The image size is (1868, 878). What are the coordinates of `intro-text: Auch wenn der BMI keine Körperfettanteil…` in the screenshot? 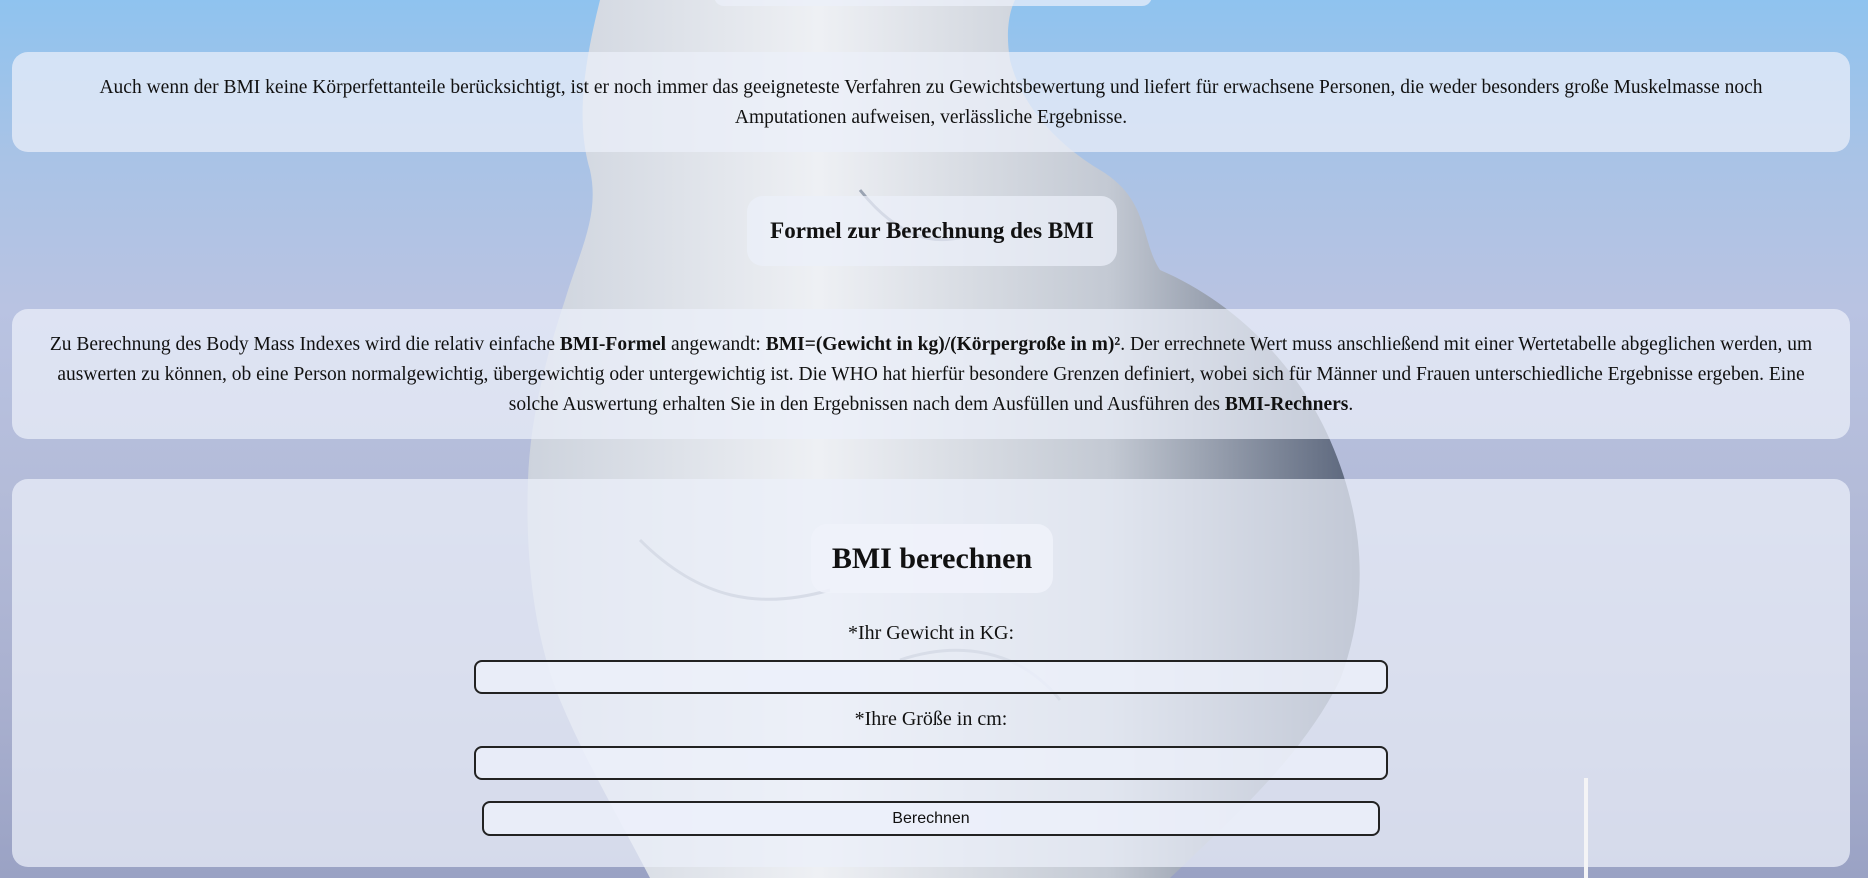 It's located at (931, 102).